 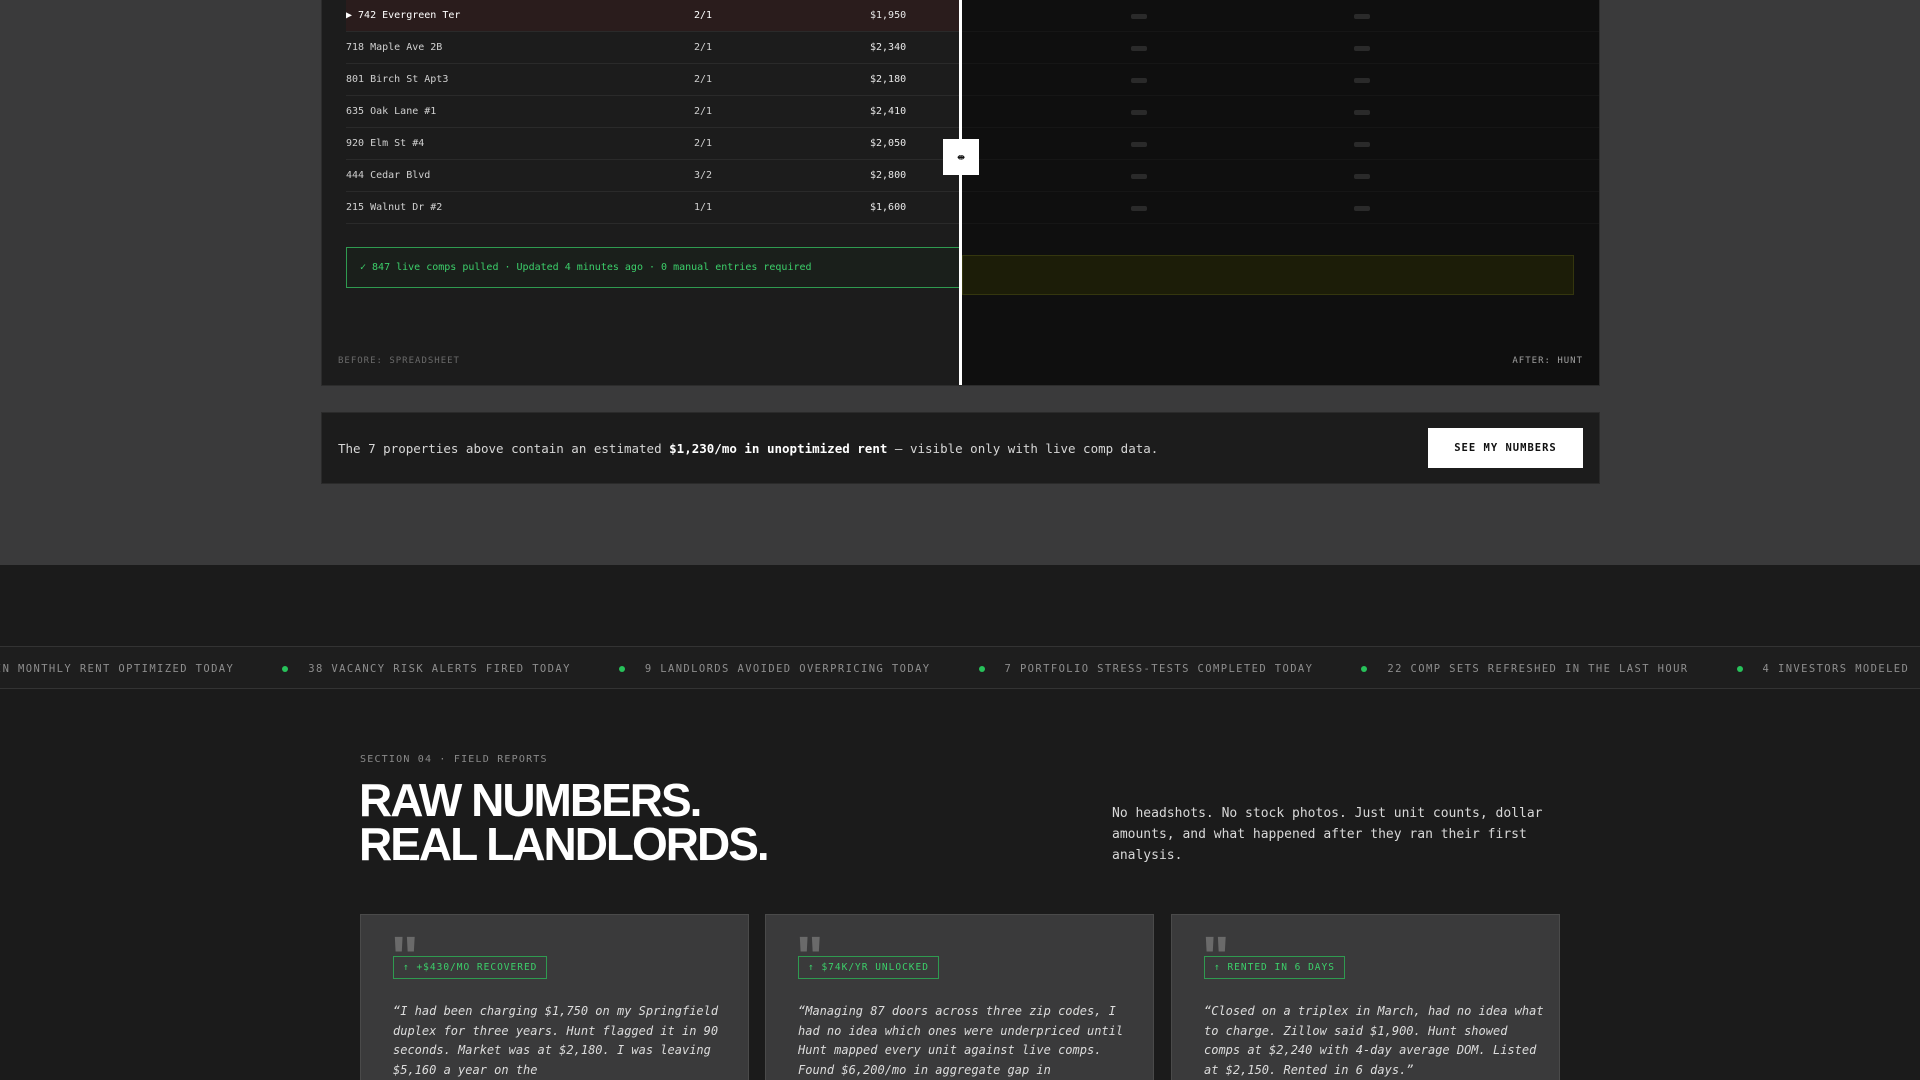 I want to click on table-row: 444 Cedar Blvd 3/2 $2,800, so click(x=653, y=176).